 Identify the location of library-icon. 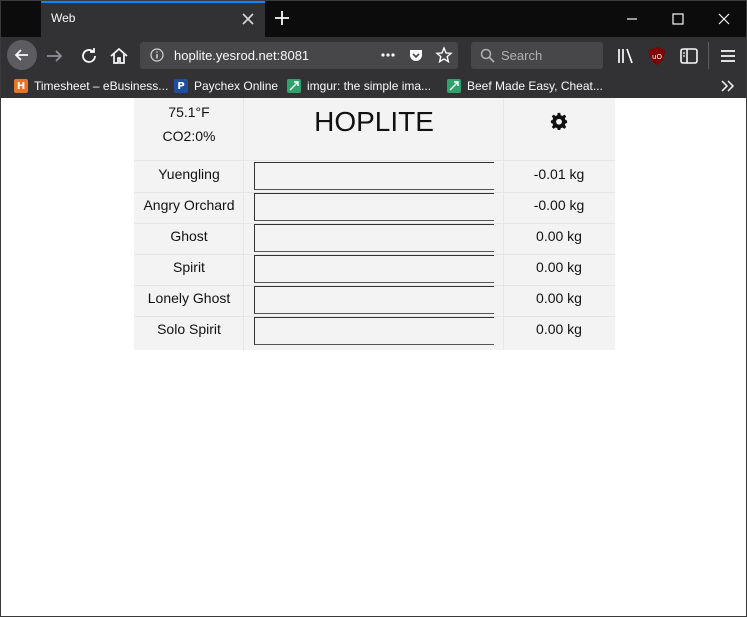
(626, 56).